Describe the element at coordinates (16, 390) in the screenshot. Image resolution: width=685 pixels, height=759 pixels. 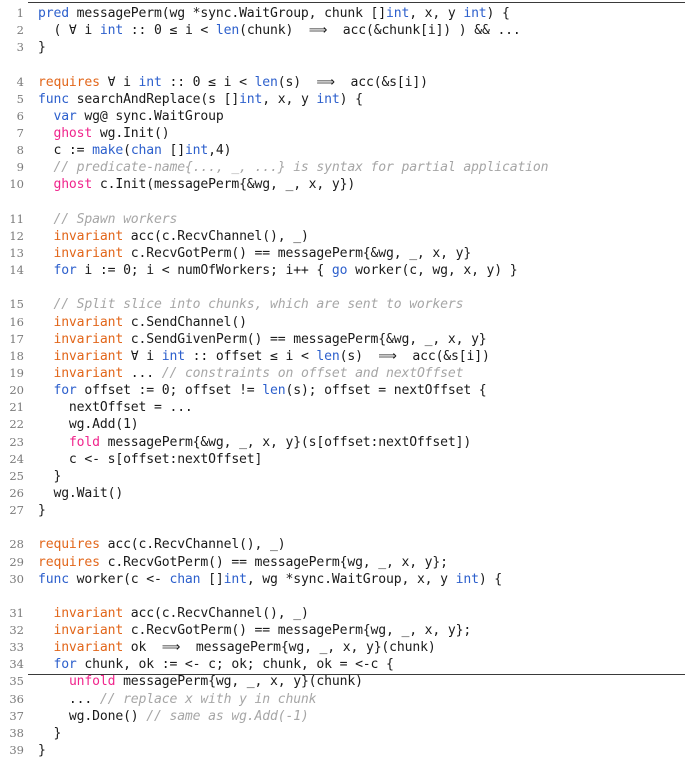
I see `line-number: 20` at that location.